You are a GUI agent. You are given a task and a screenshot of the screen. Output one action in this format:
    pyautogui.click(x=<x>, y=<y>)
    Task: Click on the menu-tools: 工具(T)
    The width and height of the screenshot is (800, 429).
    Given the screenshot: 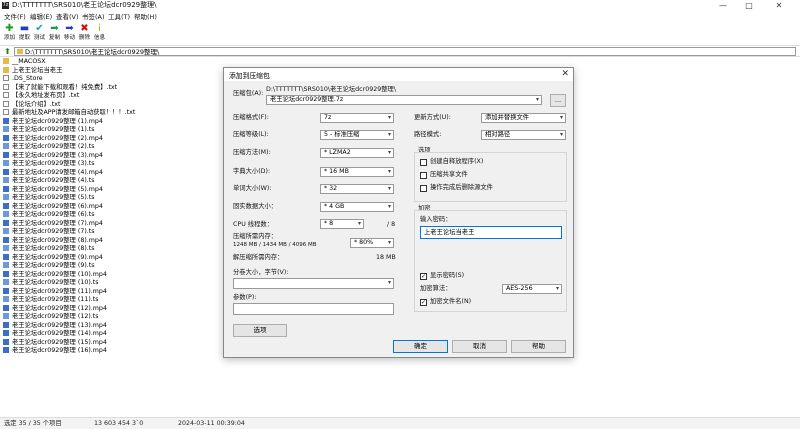 What is the action you would take?
    pyautogui.click(x=119, y=17)
    